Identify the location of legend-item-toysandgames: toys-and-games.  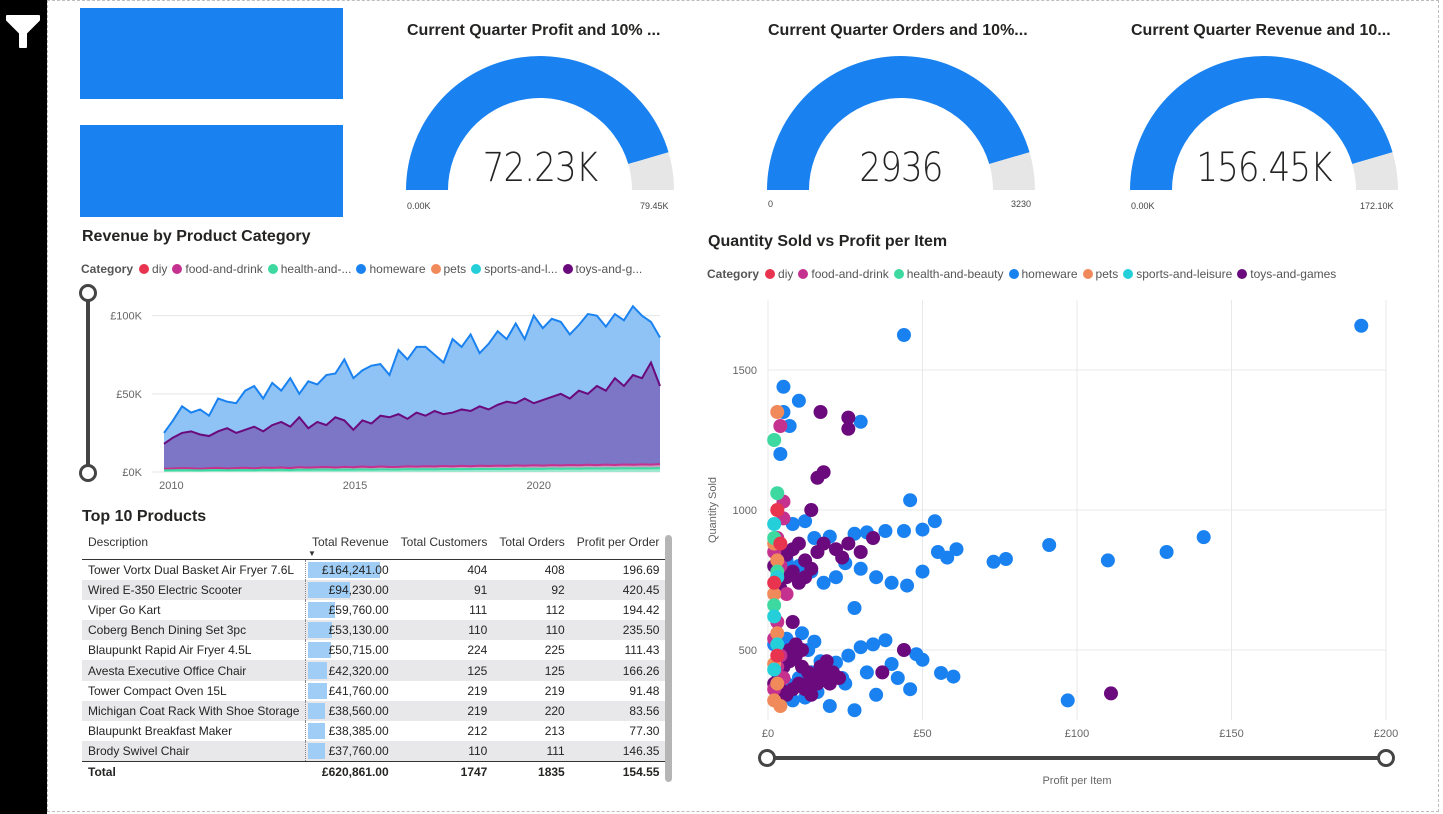
(1286, 274).